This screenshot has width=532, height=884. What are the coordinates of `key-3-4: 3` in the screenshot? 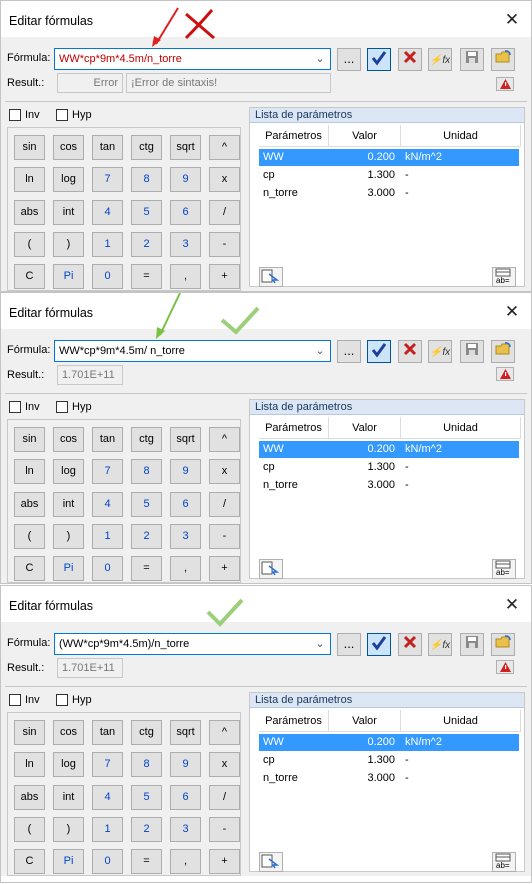 It's located at (185, 829).